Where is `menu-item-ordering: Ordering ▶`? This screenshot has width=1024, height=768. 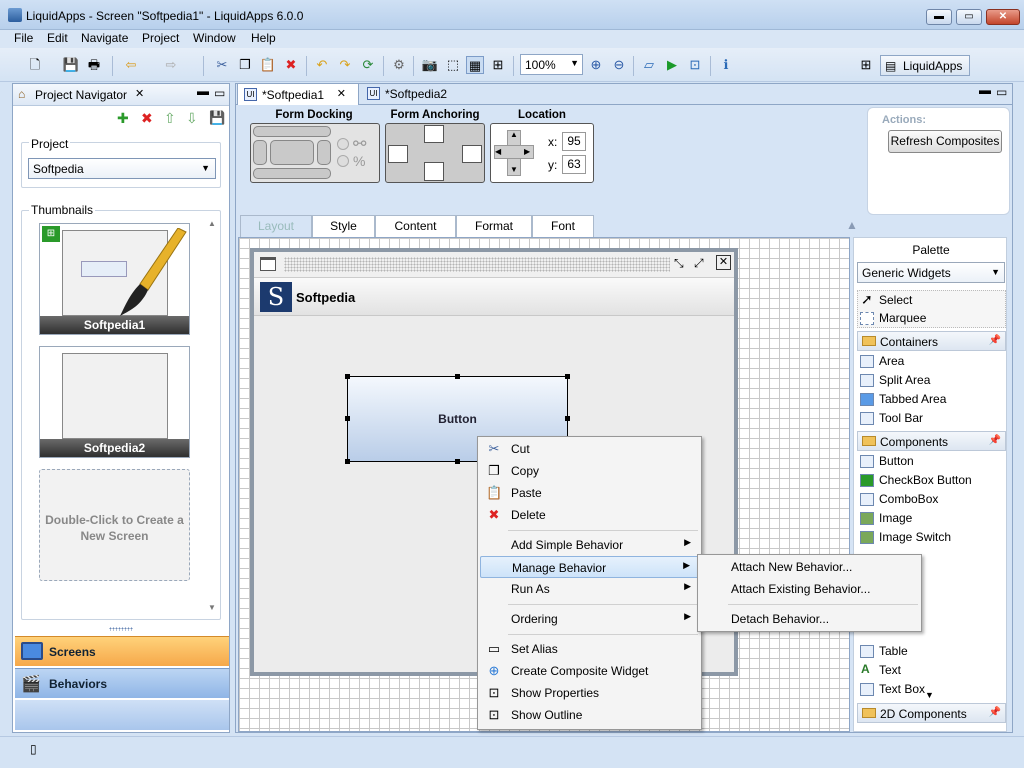
menu-item-ordering: Ordering ▶ is located at coordinates (589, 619).